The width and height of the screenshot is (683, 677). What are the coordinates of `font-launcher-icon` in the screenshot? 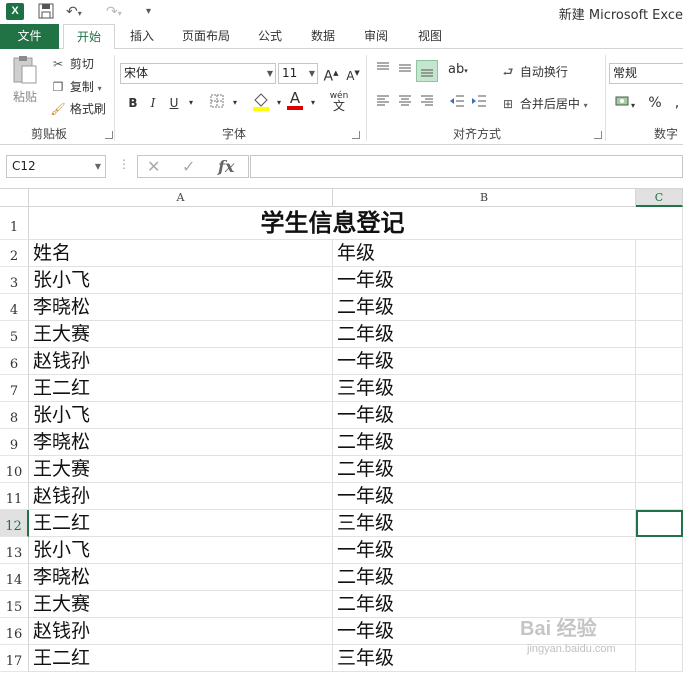 It's located at (356, 135).